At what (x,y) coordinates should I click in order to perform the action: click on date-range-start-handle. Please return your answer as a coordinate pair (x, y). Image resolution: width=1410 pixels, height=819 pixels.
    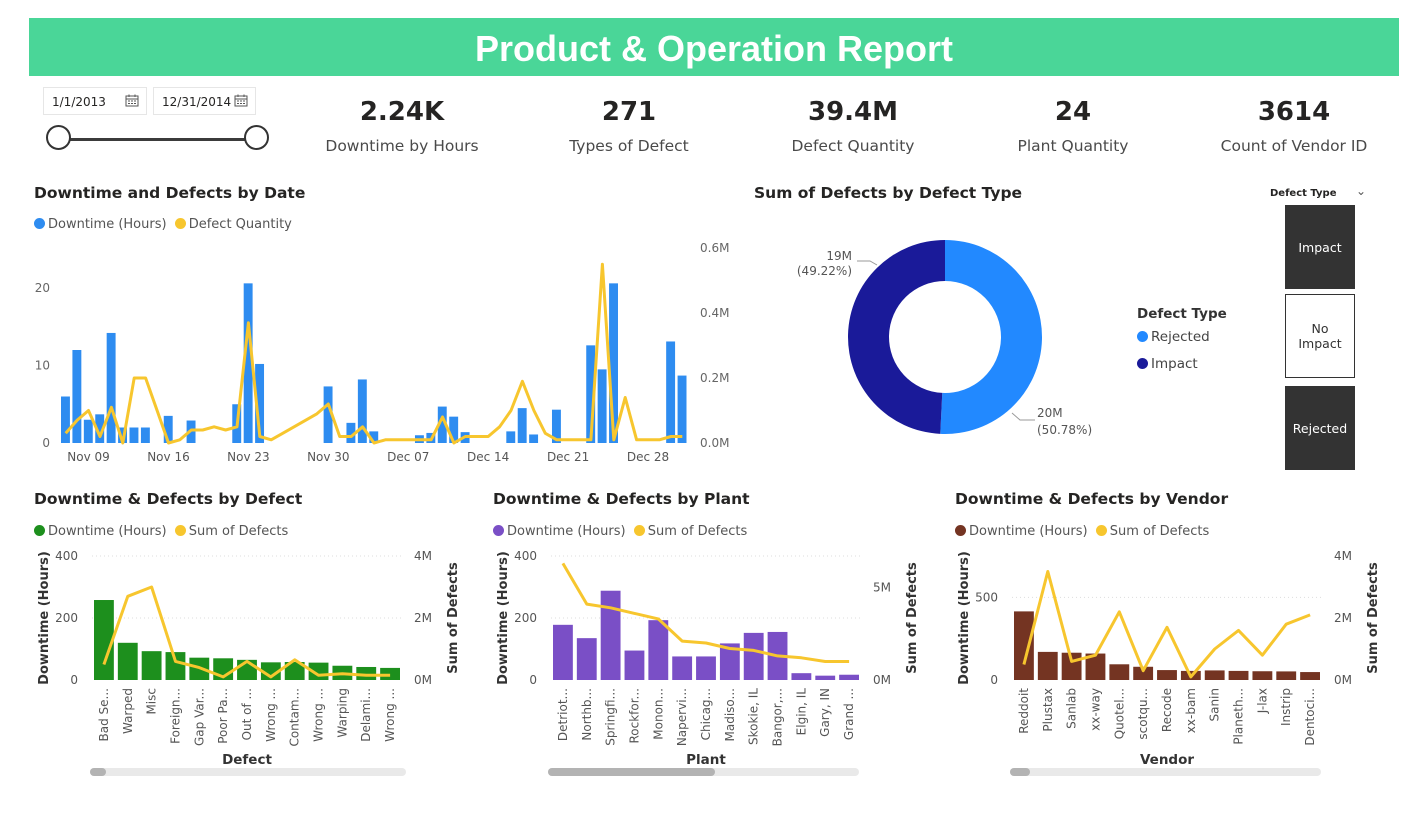
    Looking at the image, I should click on (58, 137).